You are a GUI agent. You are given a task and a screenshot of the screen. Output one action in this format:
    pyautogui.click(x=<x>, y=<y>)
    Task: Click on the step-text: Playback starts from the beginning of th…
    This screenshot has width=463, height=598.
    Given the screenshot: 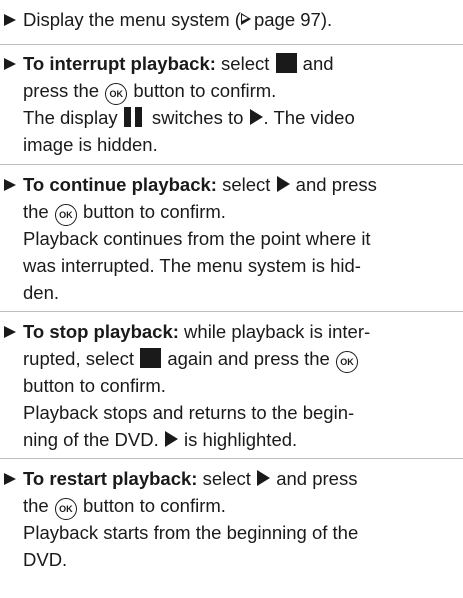 What is the action you would take?
    pyautogui.click(x=191, y=532)
    